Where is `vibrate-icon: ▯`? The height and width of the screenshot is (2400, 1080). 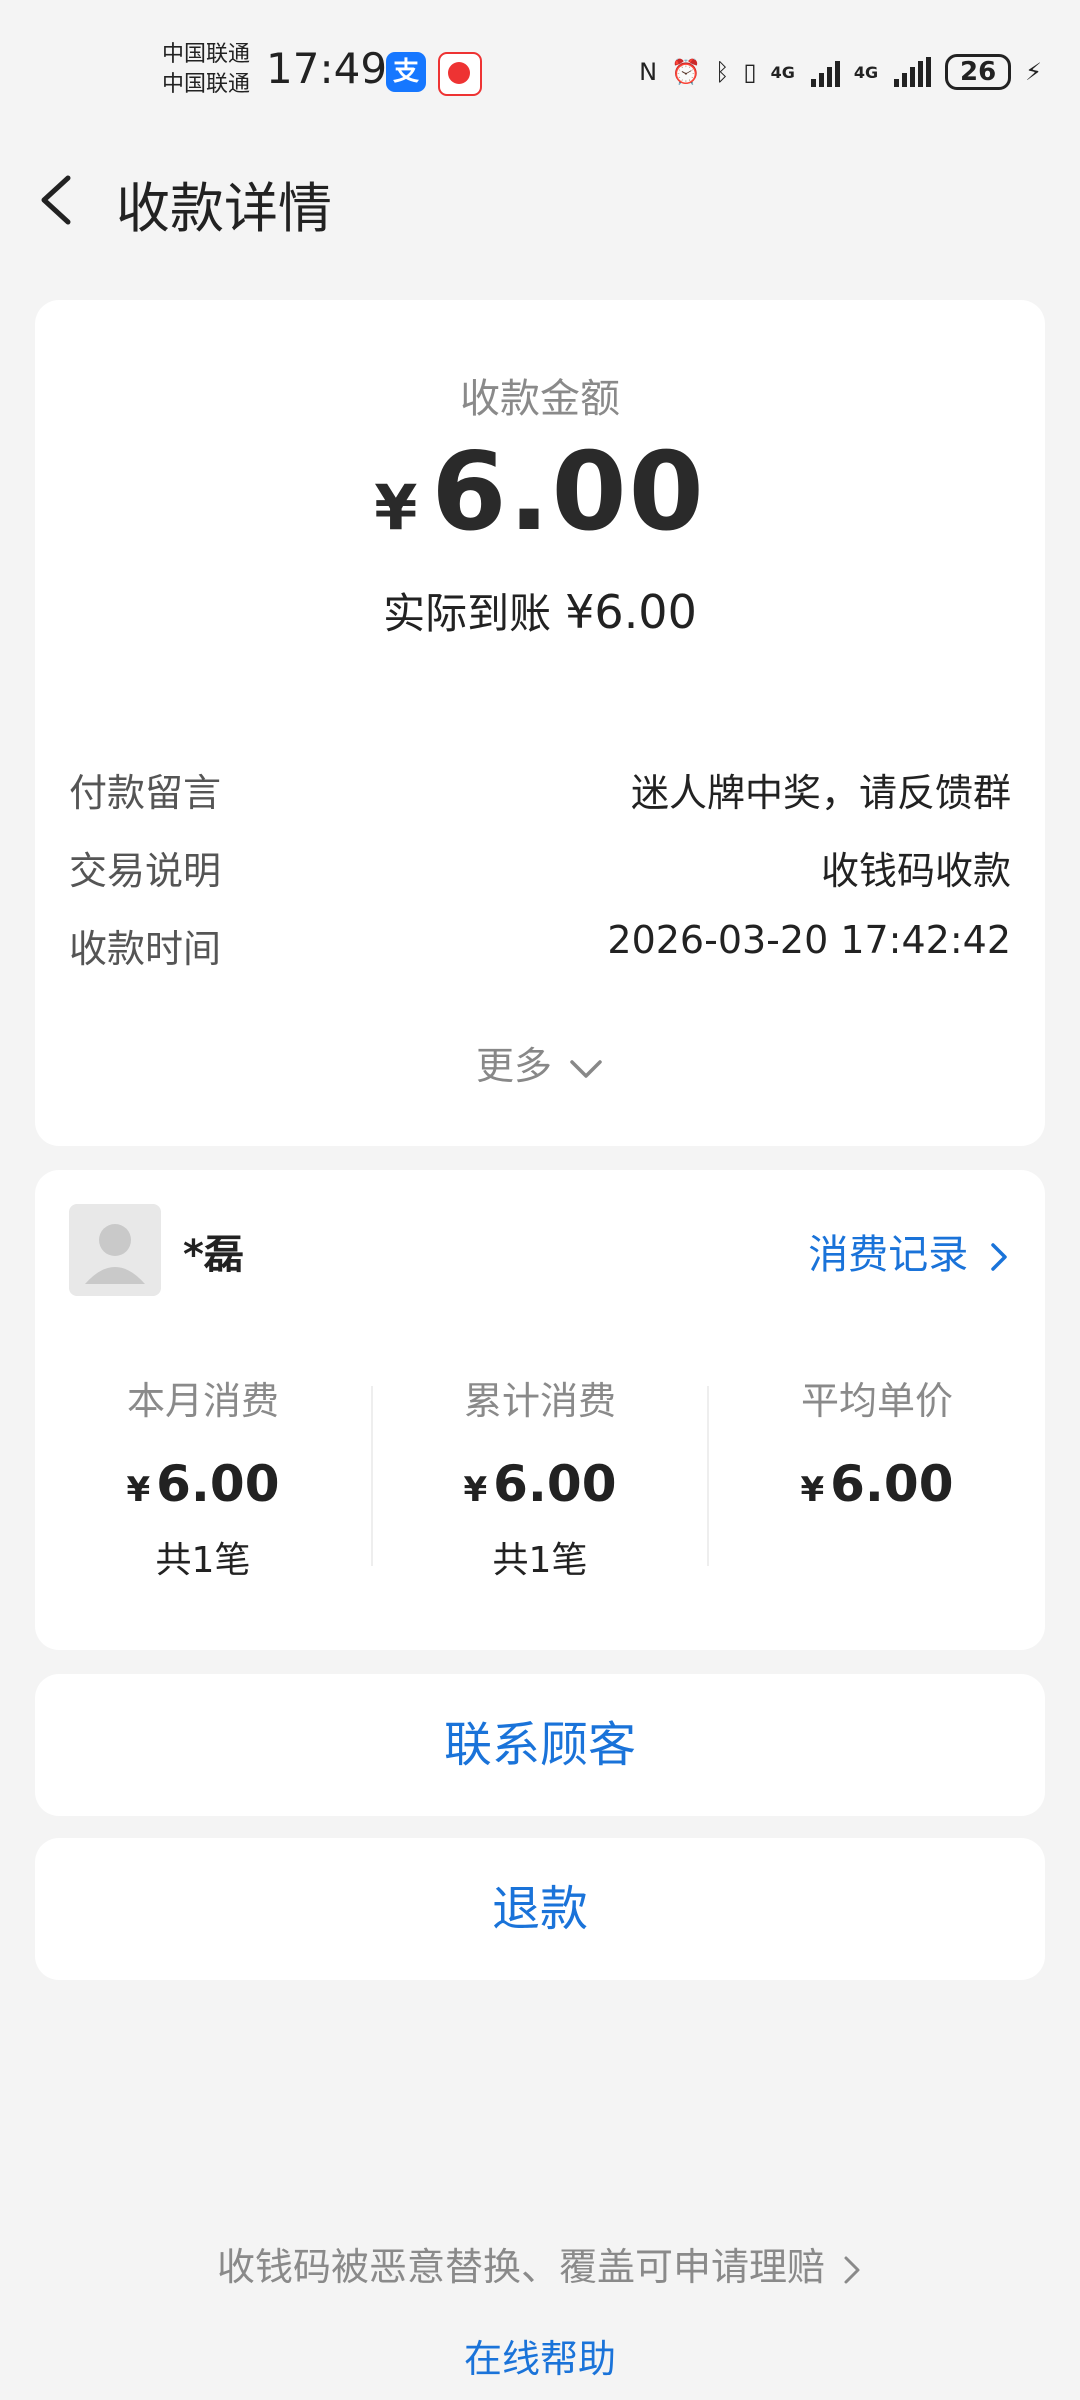 vibrate-icon: ▯ is located at coordinates (750, 72).